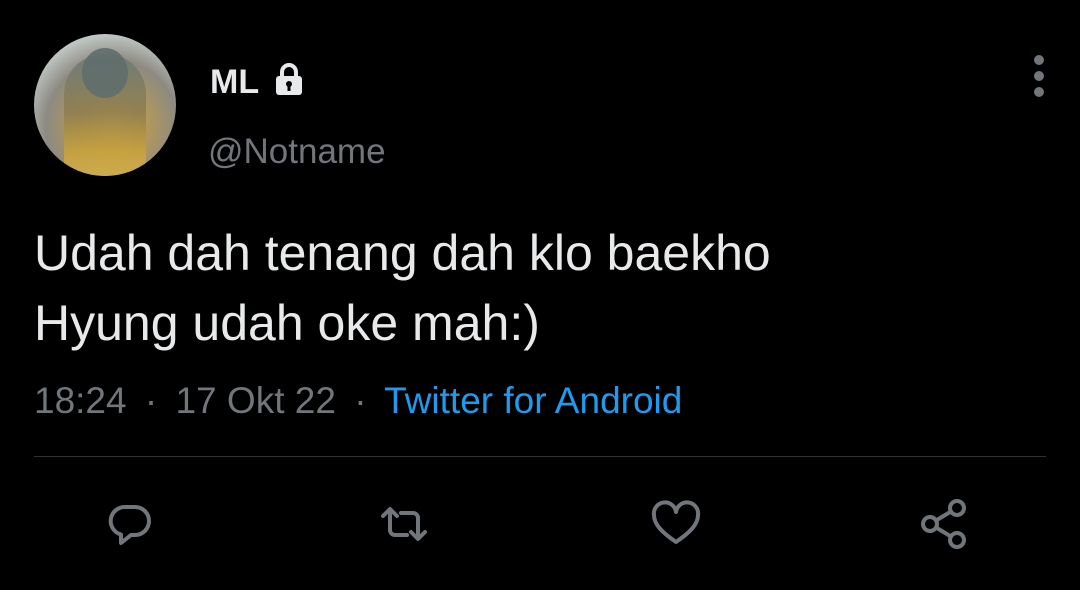 The width and height of the screenshot is (1080, 590). I want to click on tweet-meta: 18:24 · 17 Okt 22 · Twitter for Android, so click(358, 401).